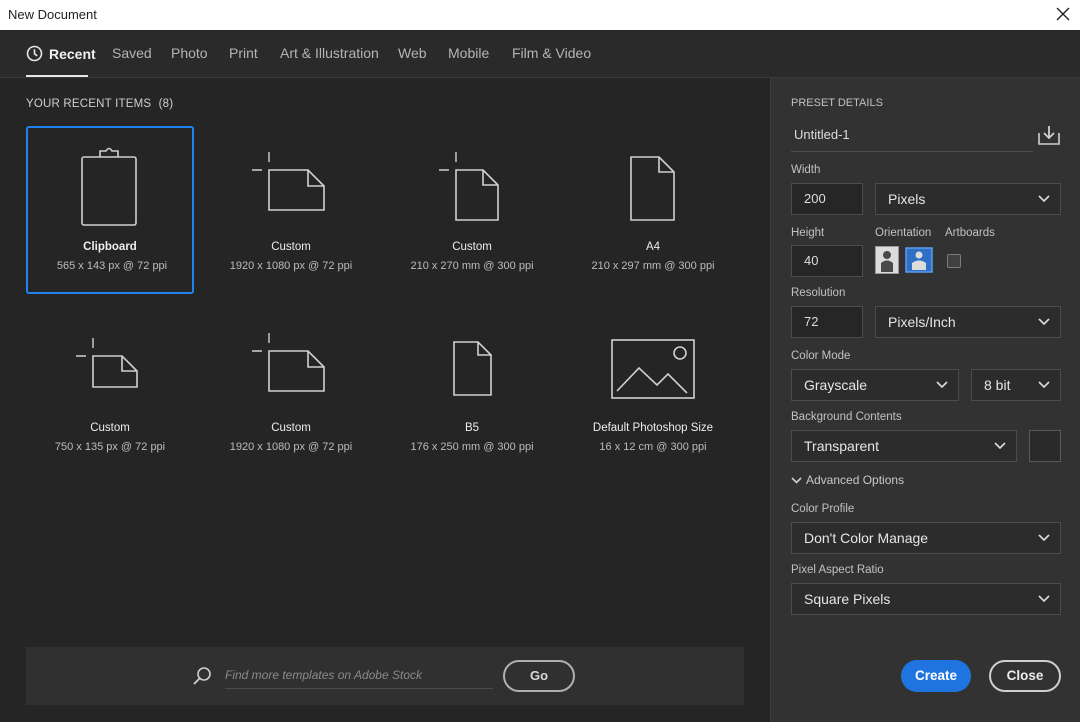  I want to click on tab-print: Print, so click(243, 53).